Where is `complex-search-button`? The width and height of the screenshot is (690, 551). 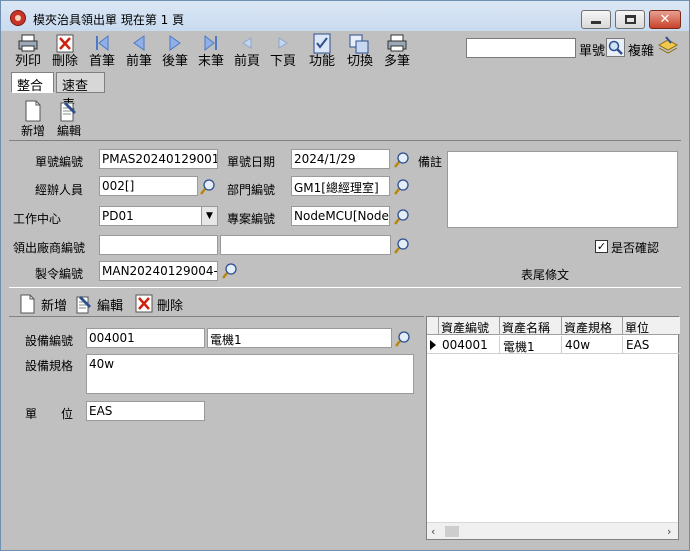
complex-search-button is located at coordinates (668, 46).